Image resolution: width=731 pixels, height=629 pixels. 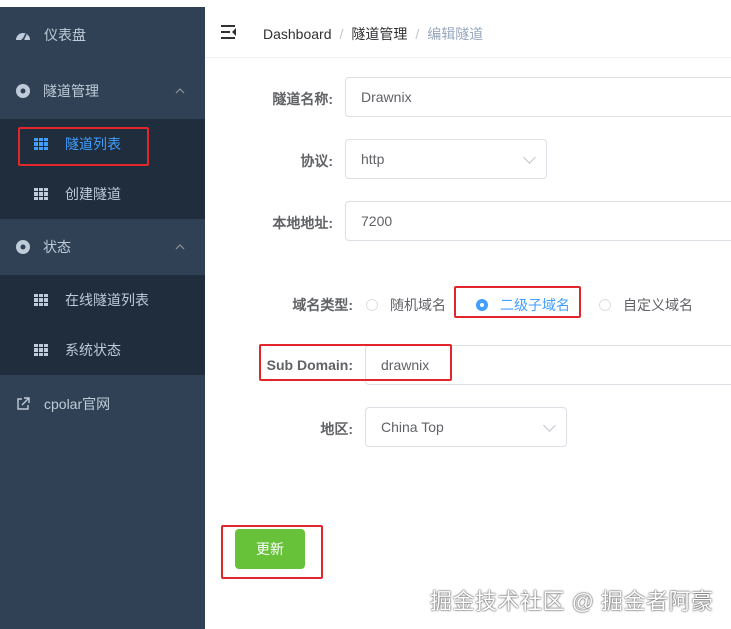 What do you see at coordinates (538, 221) in the screenshot?
I see `local-address-input: 7200` at bounding box center [538, 221].